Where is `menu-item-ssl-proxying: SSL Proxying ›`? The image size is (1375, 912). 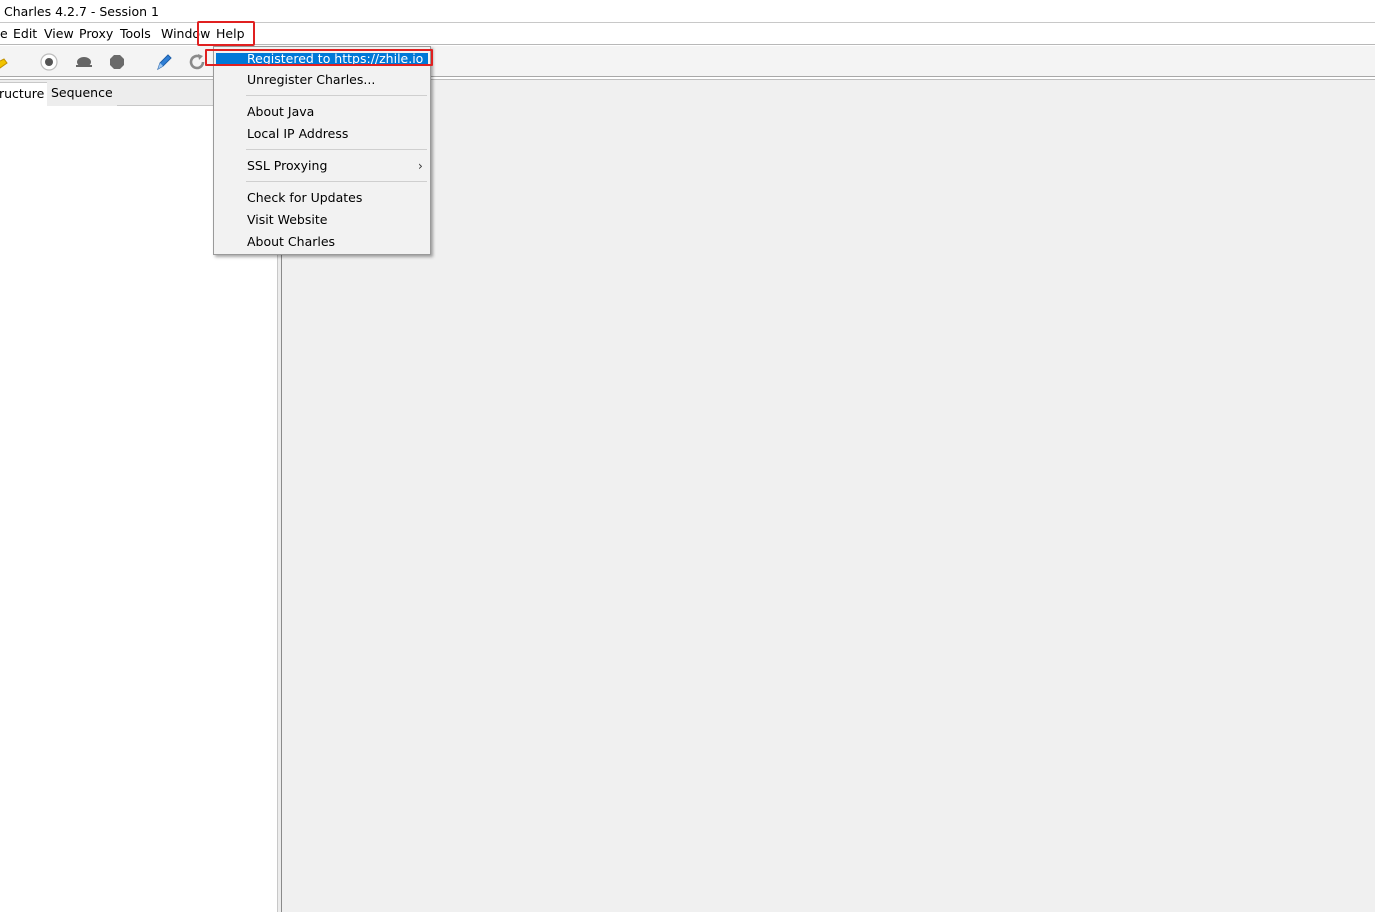 menu-item-ssl-proxying: SSL Proxying › is located at coordinates (322, 166).